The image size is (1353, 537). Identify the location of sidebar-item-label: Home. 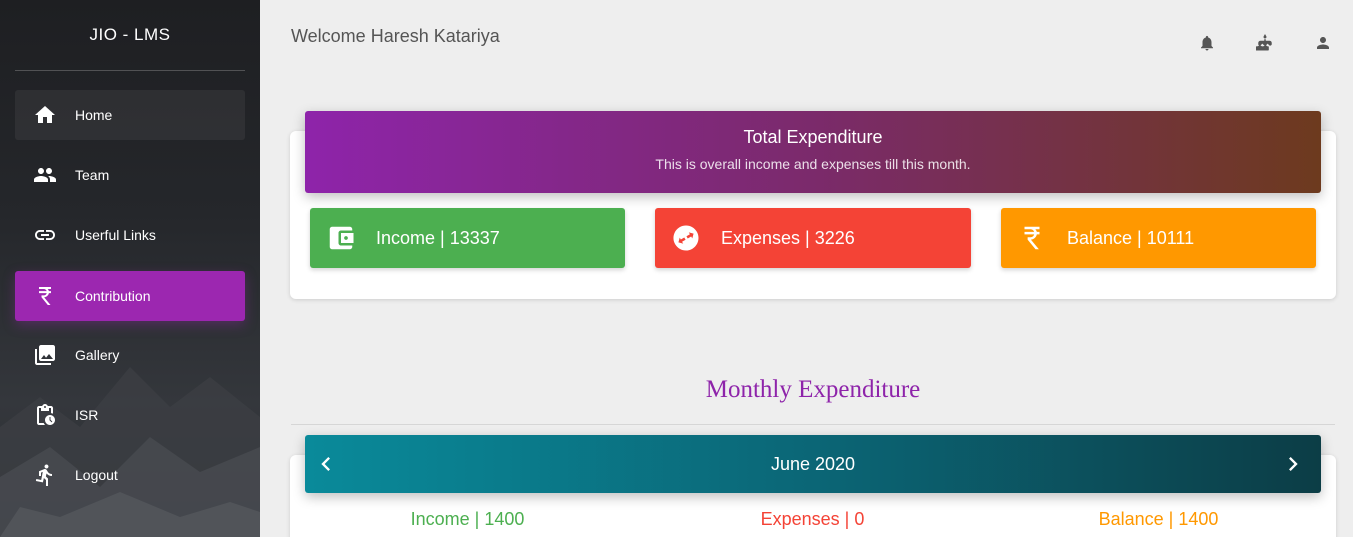
(94, 115).